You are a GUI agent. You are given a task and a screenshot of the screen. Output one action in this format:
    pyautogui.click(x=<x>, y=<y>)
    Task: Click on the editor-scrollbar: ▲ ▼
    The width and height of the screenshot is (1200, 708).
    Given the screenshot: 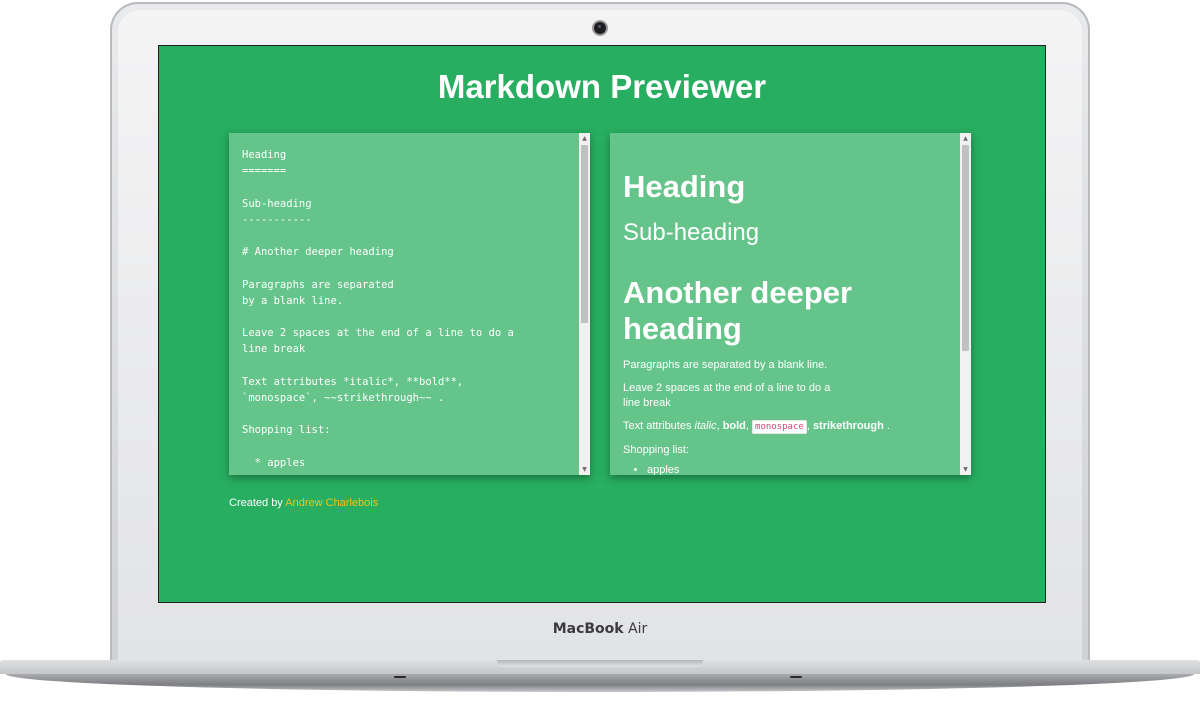 What is the action you would take?
    pyautogui.click(x=584, y=304)
    